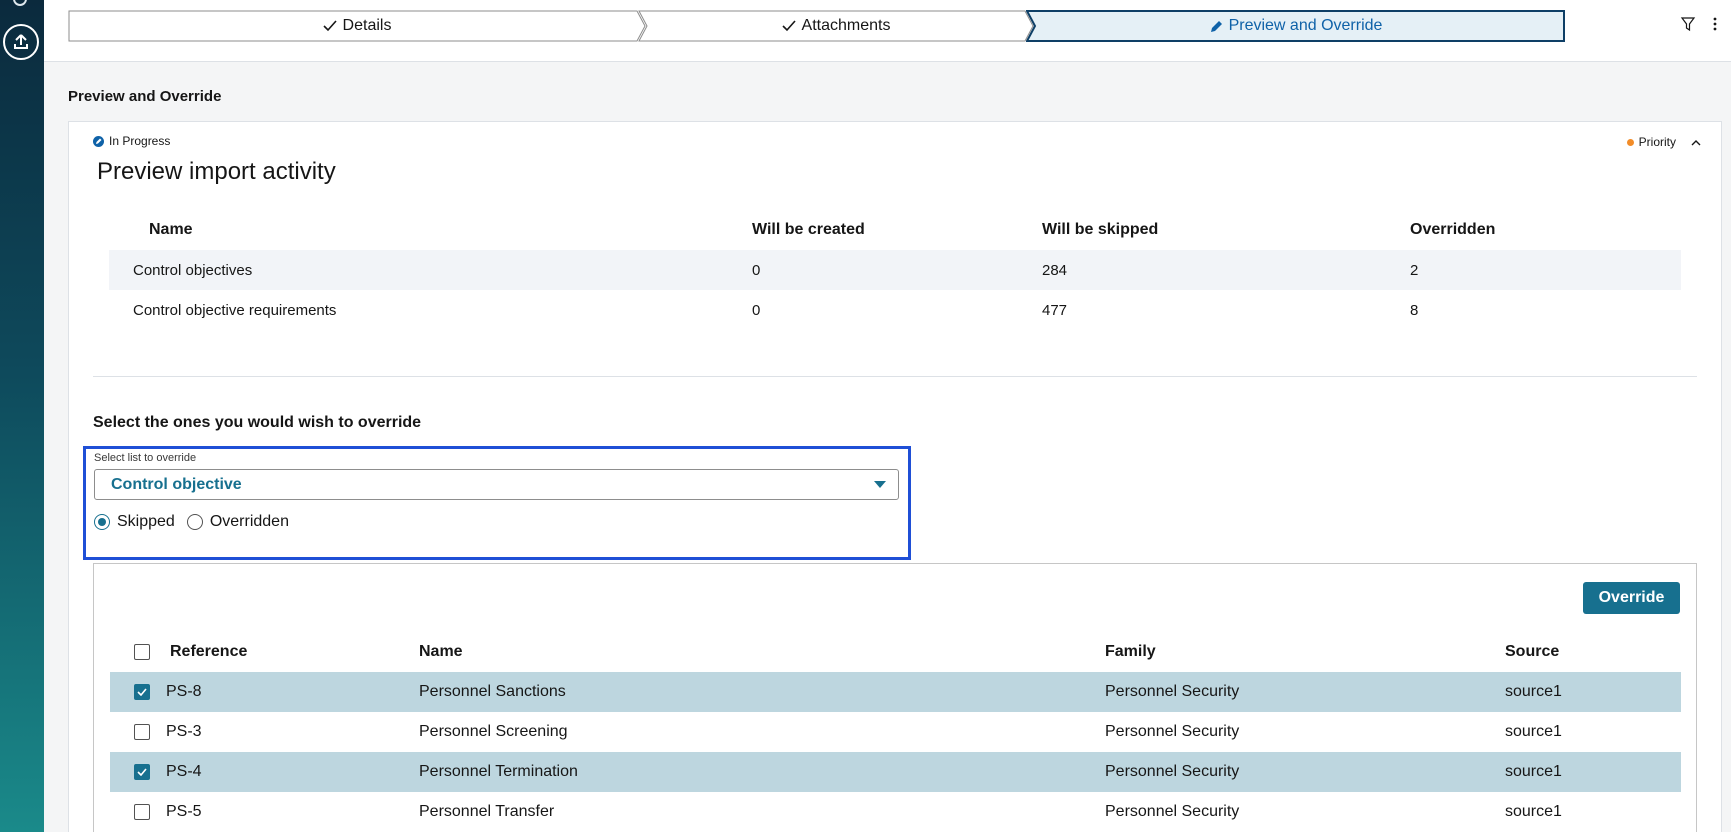  I want to click on radio-group: Skipped Overridden, so click(197, 522).